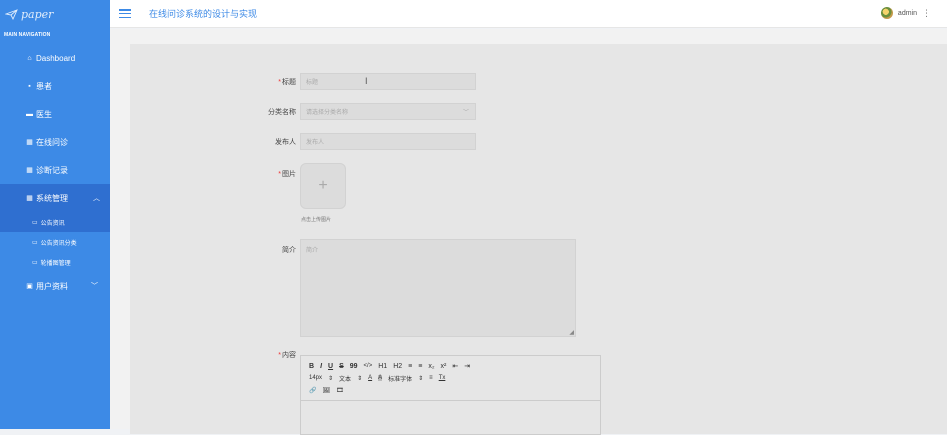 The width and height of the screenshot is (947, 435). Describe the element at coordinates (287, 82) in the screenshot. I see `title-label: *标题` at that location.